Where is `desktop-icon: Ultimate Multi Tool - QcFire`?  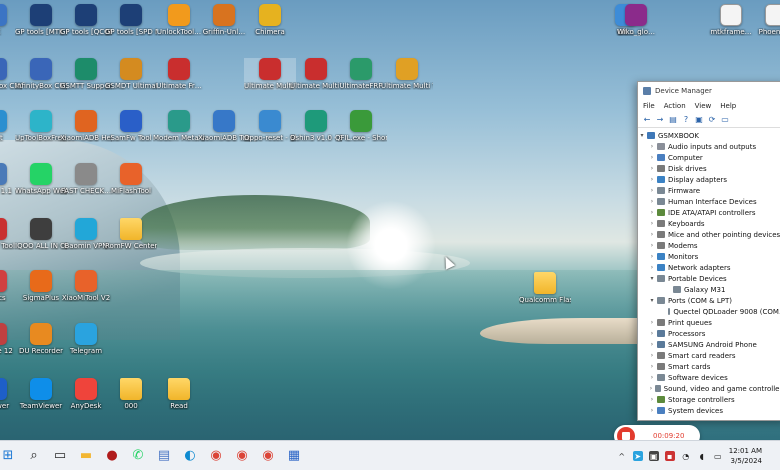 desktop-icon: Ultimate Multi Tool - QcFire is located at coordinates (270, 74).